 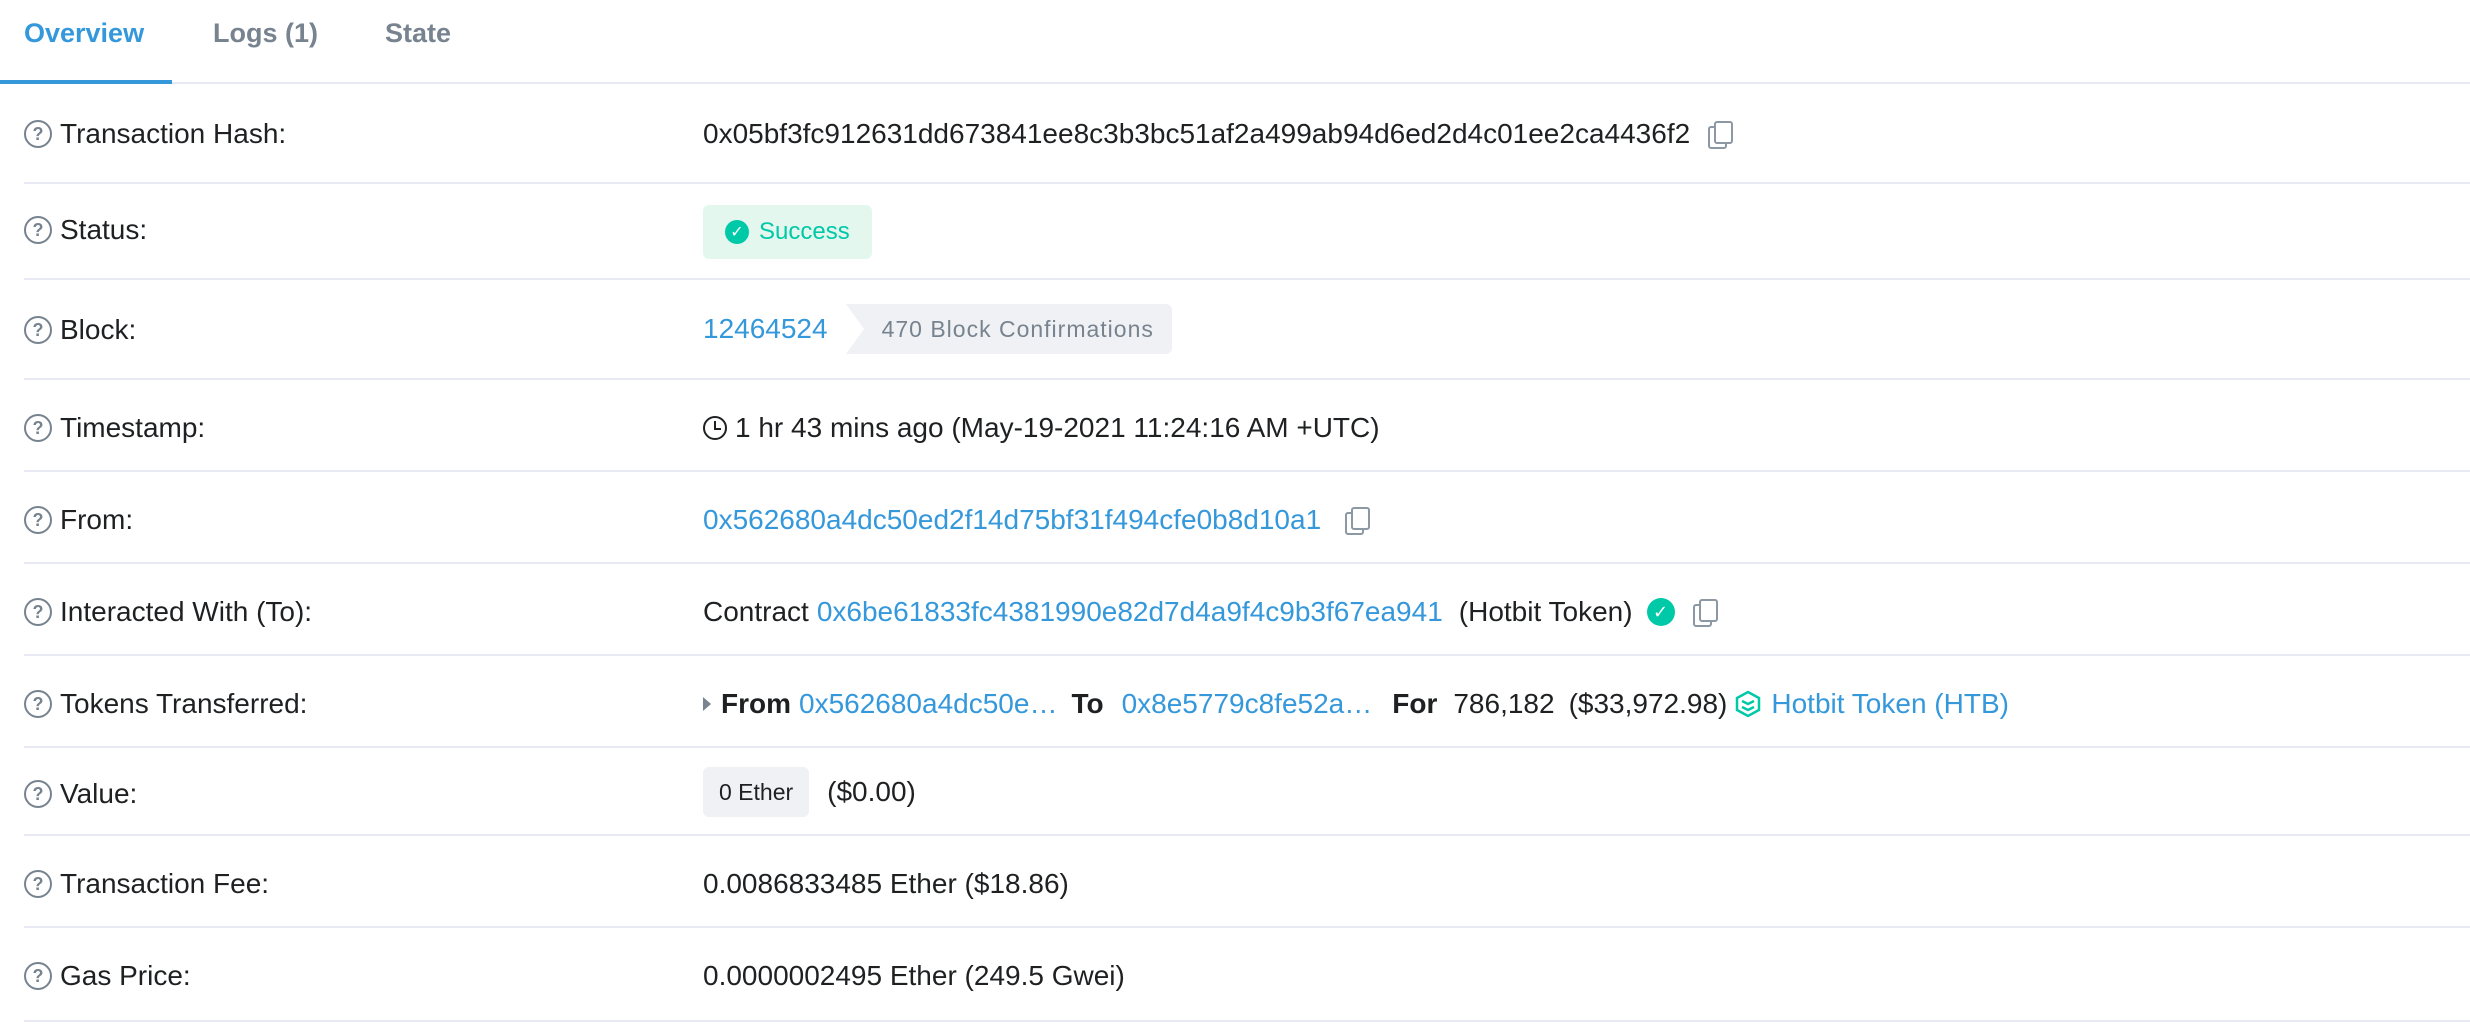 I want to click on hotbit-token-icon, so click(x=1748, y=704).